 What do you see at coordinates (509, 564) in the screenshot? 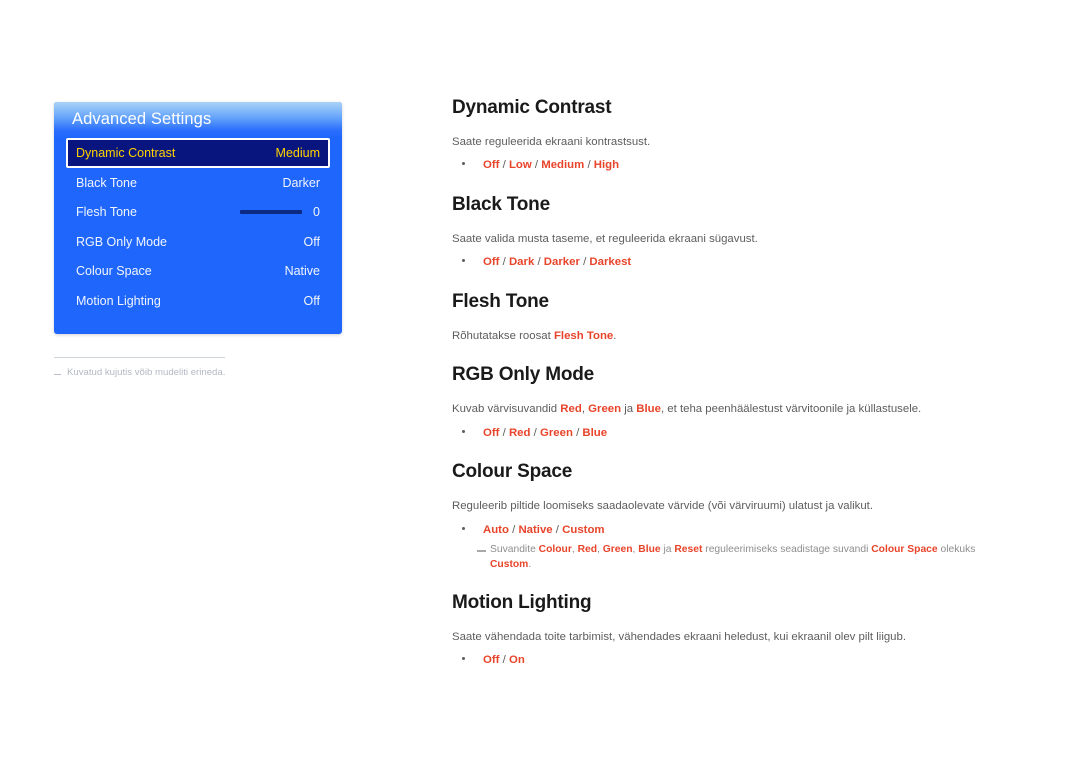
I see `highlight-term: Custom` at bounding box center [509, 564].